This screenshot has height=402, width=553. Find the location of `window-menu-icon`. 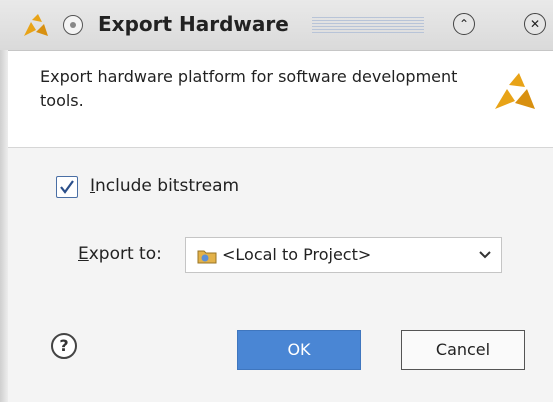

window-menu-icon is located at coordinates (73, 25).